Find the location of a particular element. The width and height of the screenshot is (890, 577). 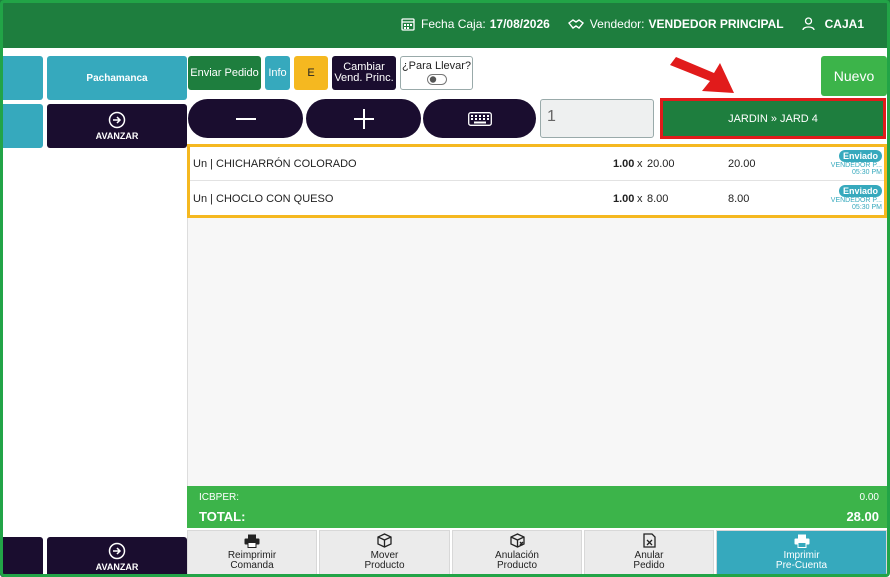

minus-icon is located at coordinates (245, 118).